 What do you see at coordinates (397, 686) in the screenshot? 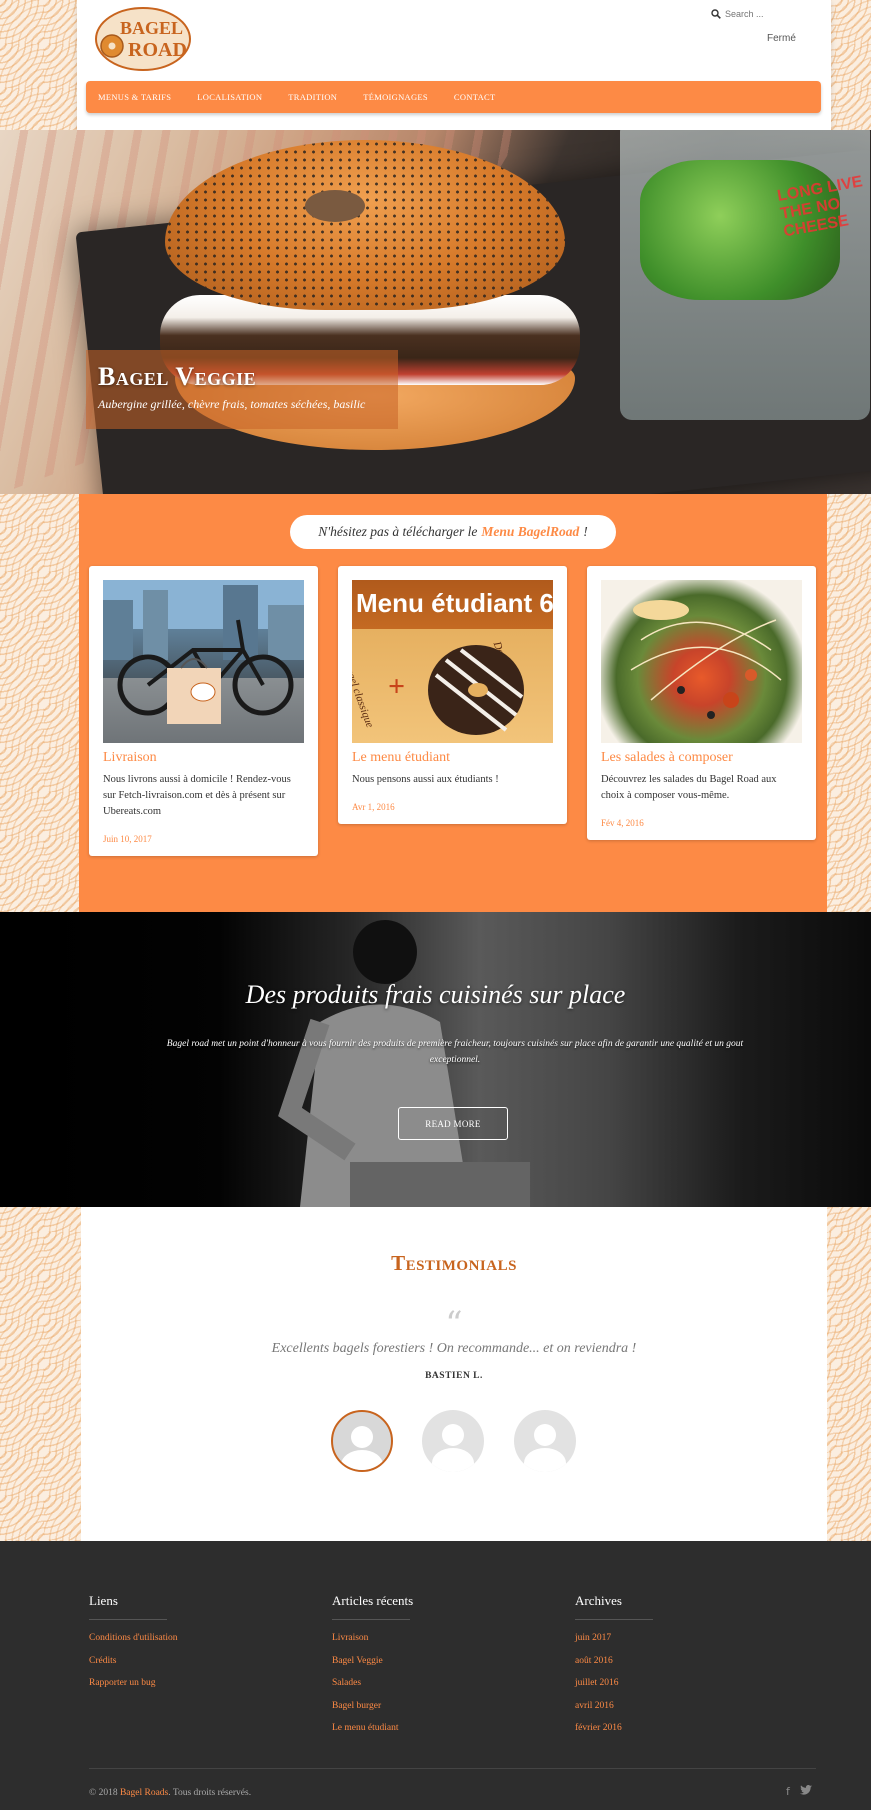
I see `plus-icon: +` at bounding box center [397, 686].